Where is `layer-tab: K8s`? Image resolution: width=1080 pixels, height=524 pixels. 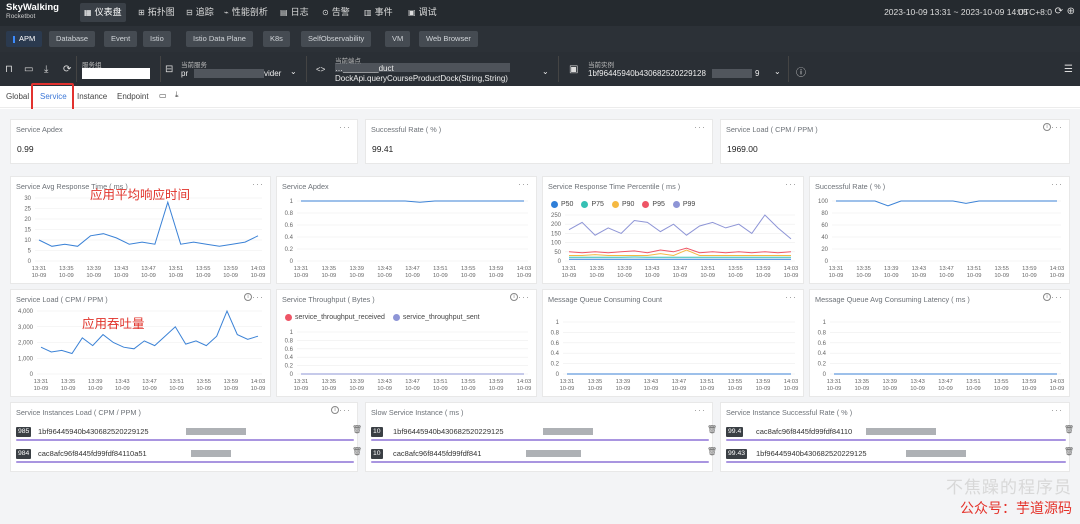
layer-tab: K8s is located at coordinates (276, 39).